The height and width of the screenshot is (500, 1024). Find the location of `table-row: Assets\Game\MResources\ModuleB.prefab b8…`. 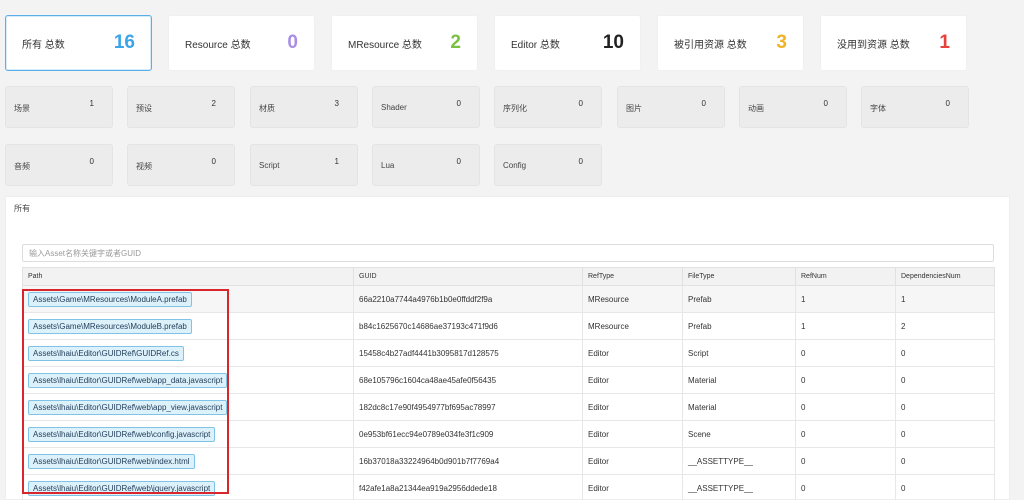

table-row: Assets\Game\MResources\ModuleB.prefab b8… is located at coordinates (508, 326).